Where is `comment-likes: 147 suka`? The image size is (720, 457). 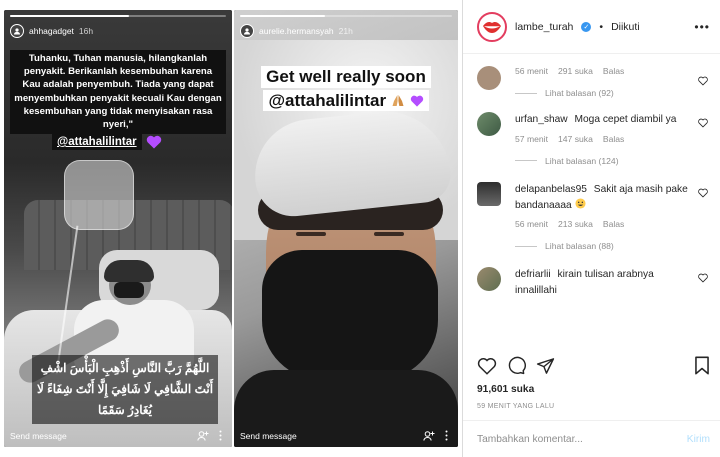
comment-likes: 147 suka is located at coordinates (575, 139).